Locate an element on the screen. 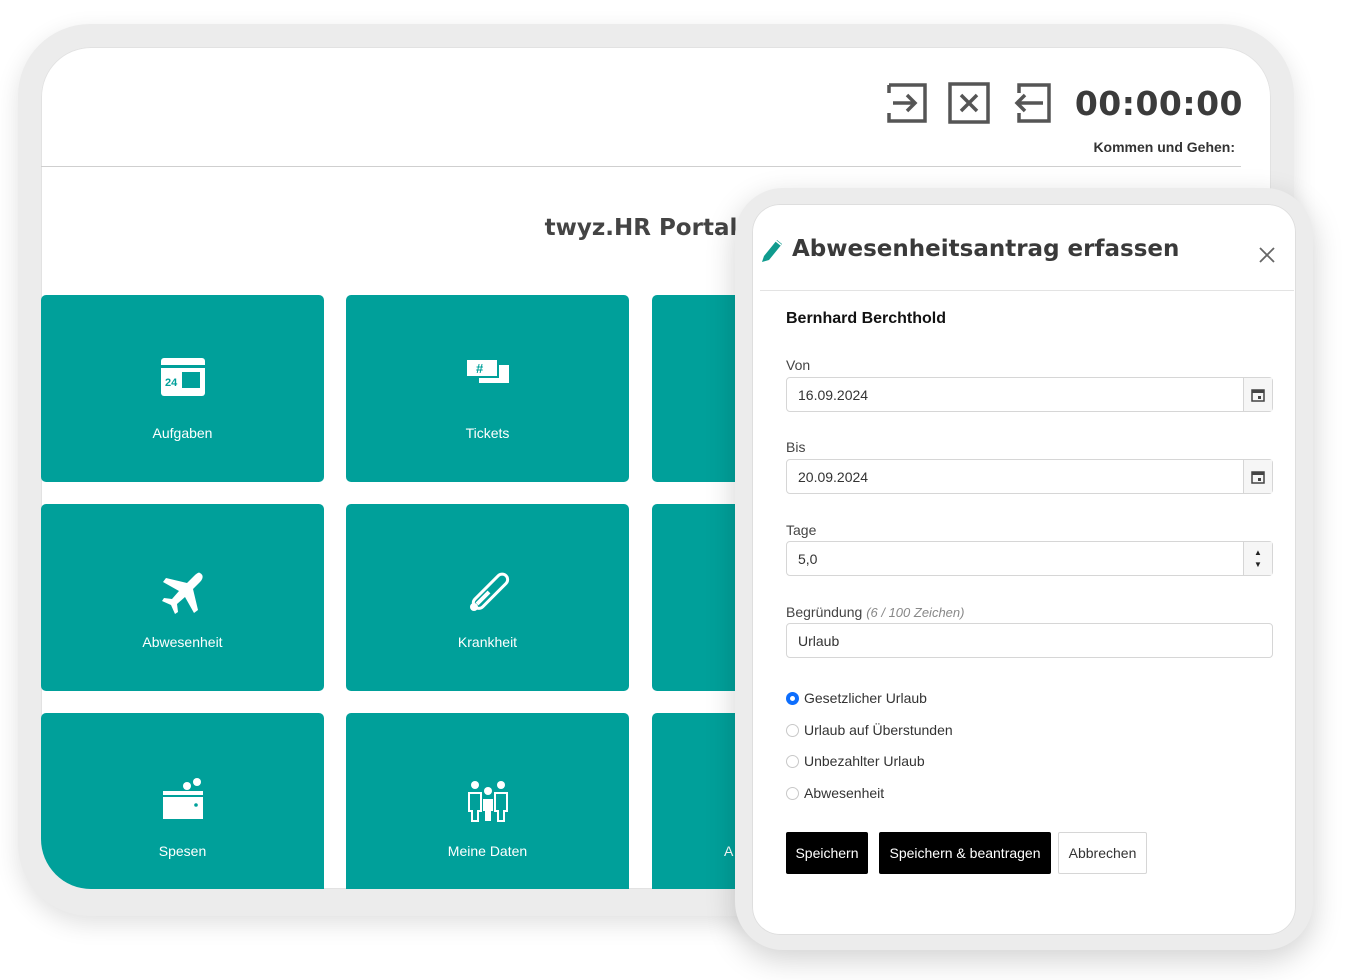  bis-label: Bis is located at coordinates (796, 447).